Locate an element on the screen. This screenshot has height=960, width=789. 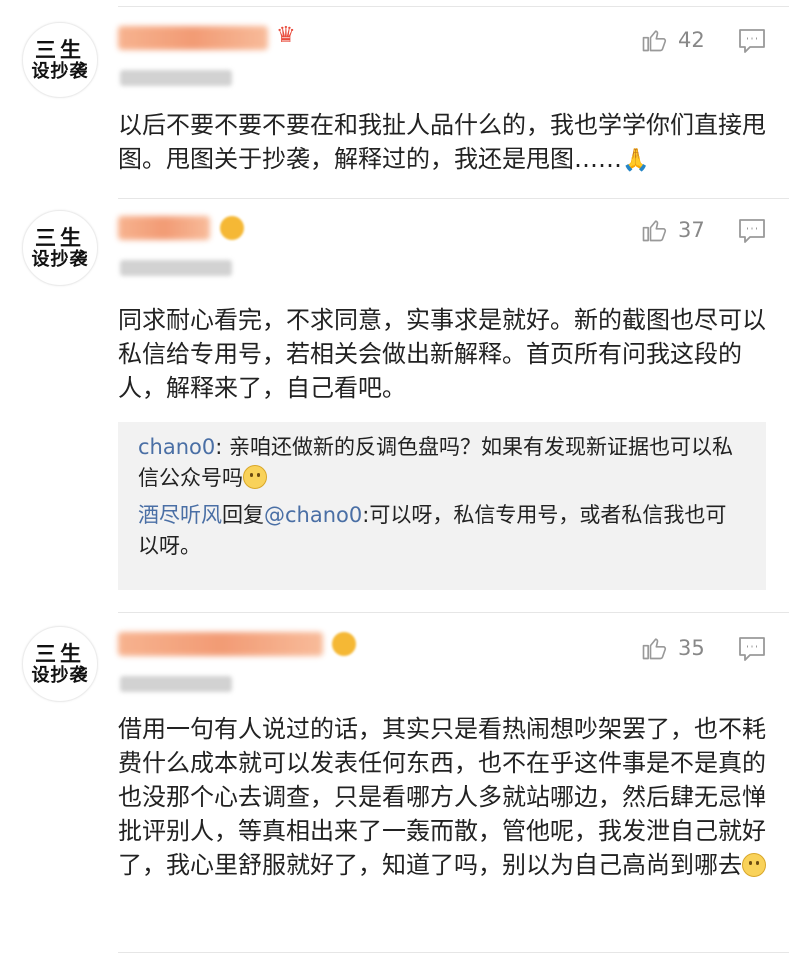
praying-hands-icon: 🙏 is located at coordinates (636, 160).